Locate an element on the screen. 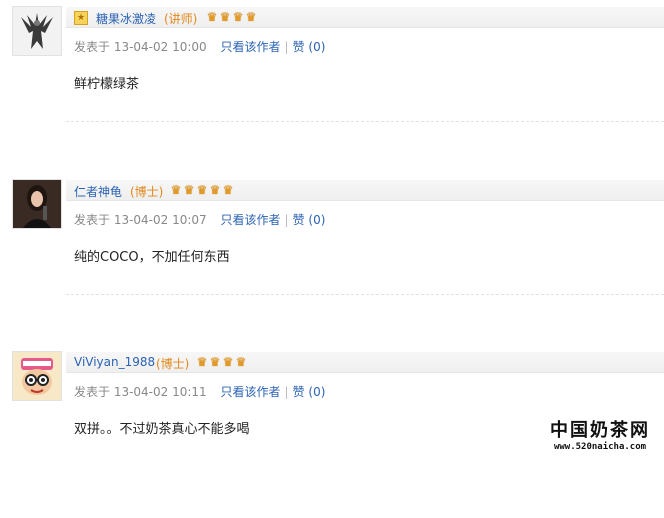  post-header-bar: 仁者神龟 (博士) ♛ ♛ ♛ ♛ ♛ is located at coordinates (365, 190).